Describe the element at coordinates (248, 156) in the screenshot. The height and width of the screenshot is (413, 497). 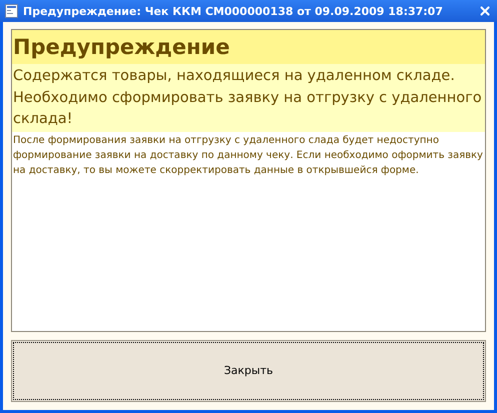
I see `note-text: После формирования заявки на отгрузку с удаленного слада будет недоступно формирование заявки на доставку по данному чеку. Если необходимо оформить заявку на доставку, то вы можете скорректировать данные в открывшейся форме.` at that location.